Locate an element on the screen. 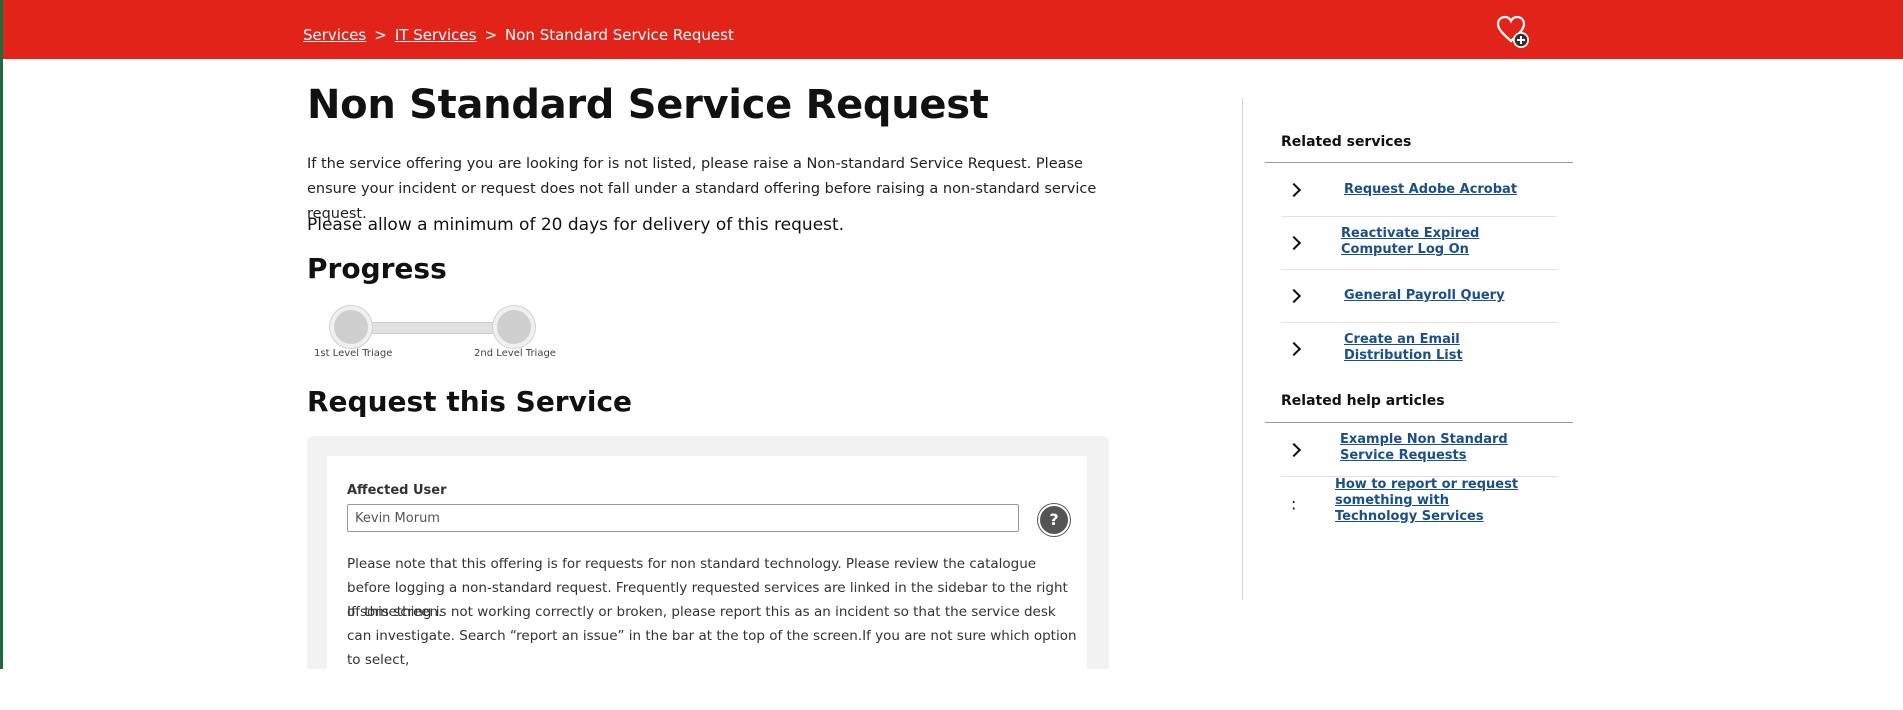  heart-plus-icon is located at coordinates (1512, 31).